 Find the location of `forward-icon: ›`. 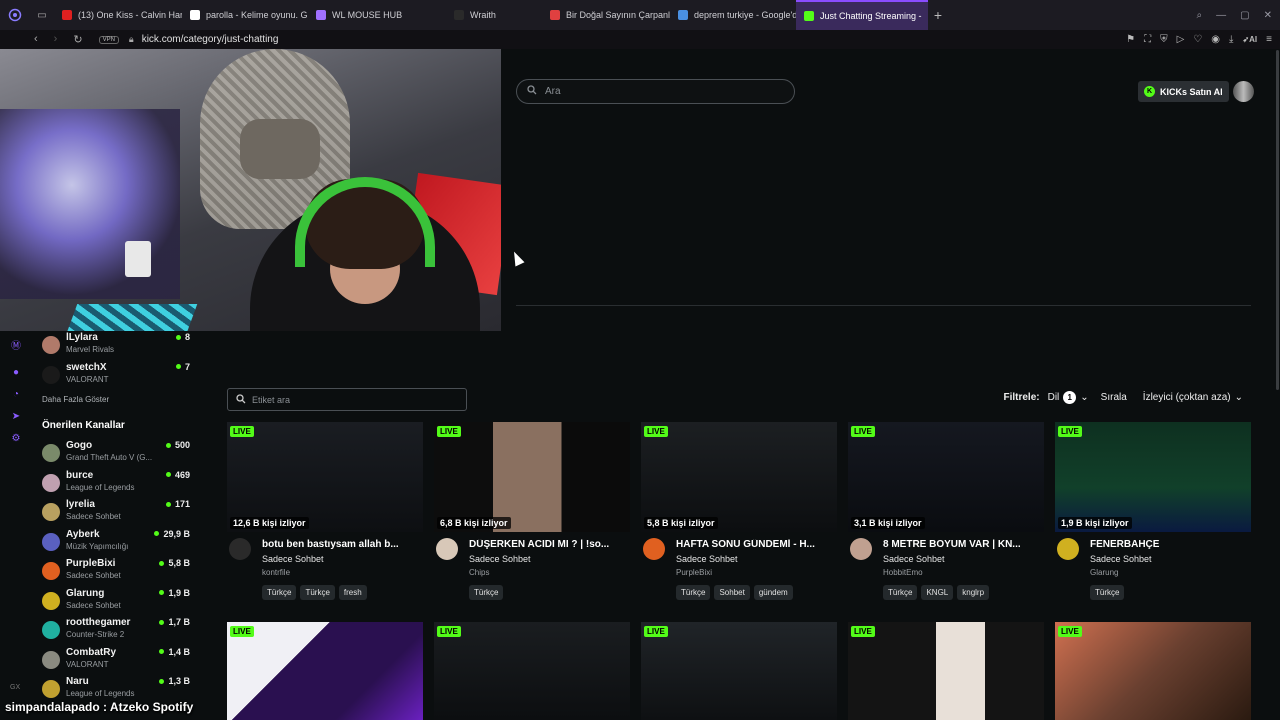

forward-icon: › is located at coordinates (56, 39).